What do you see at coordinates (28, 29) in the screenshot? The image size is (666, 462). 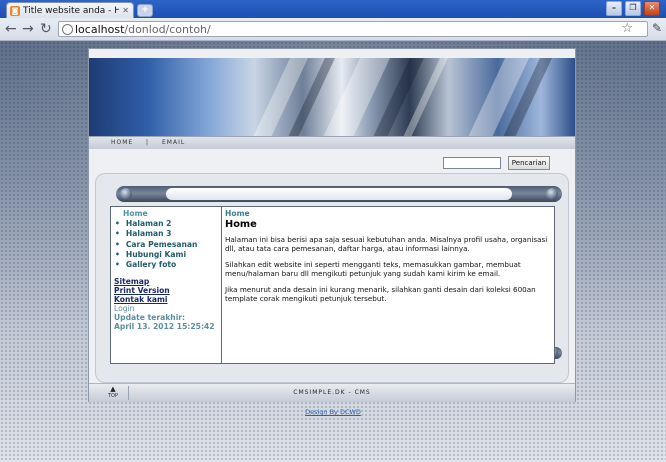 I see `forward-arrow-icon: →` at bounding box center [28, 29].